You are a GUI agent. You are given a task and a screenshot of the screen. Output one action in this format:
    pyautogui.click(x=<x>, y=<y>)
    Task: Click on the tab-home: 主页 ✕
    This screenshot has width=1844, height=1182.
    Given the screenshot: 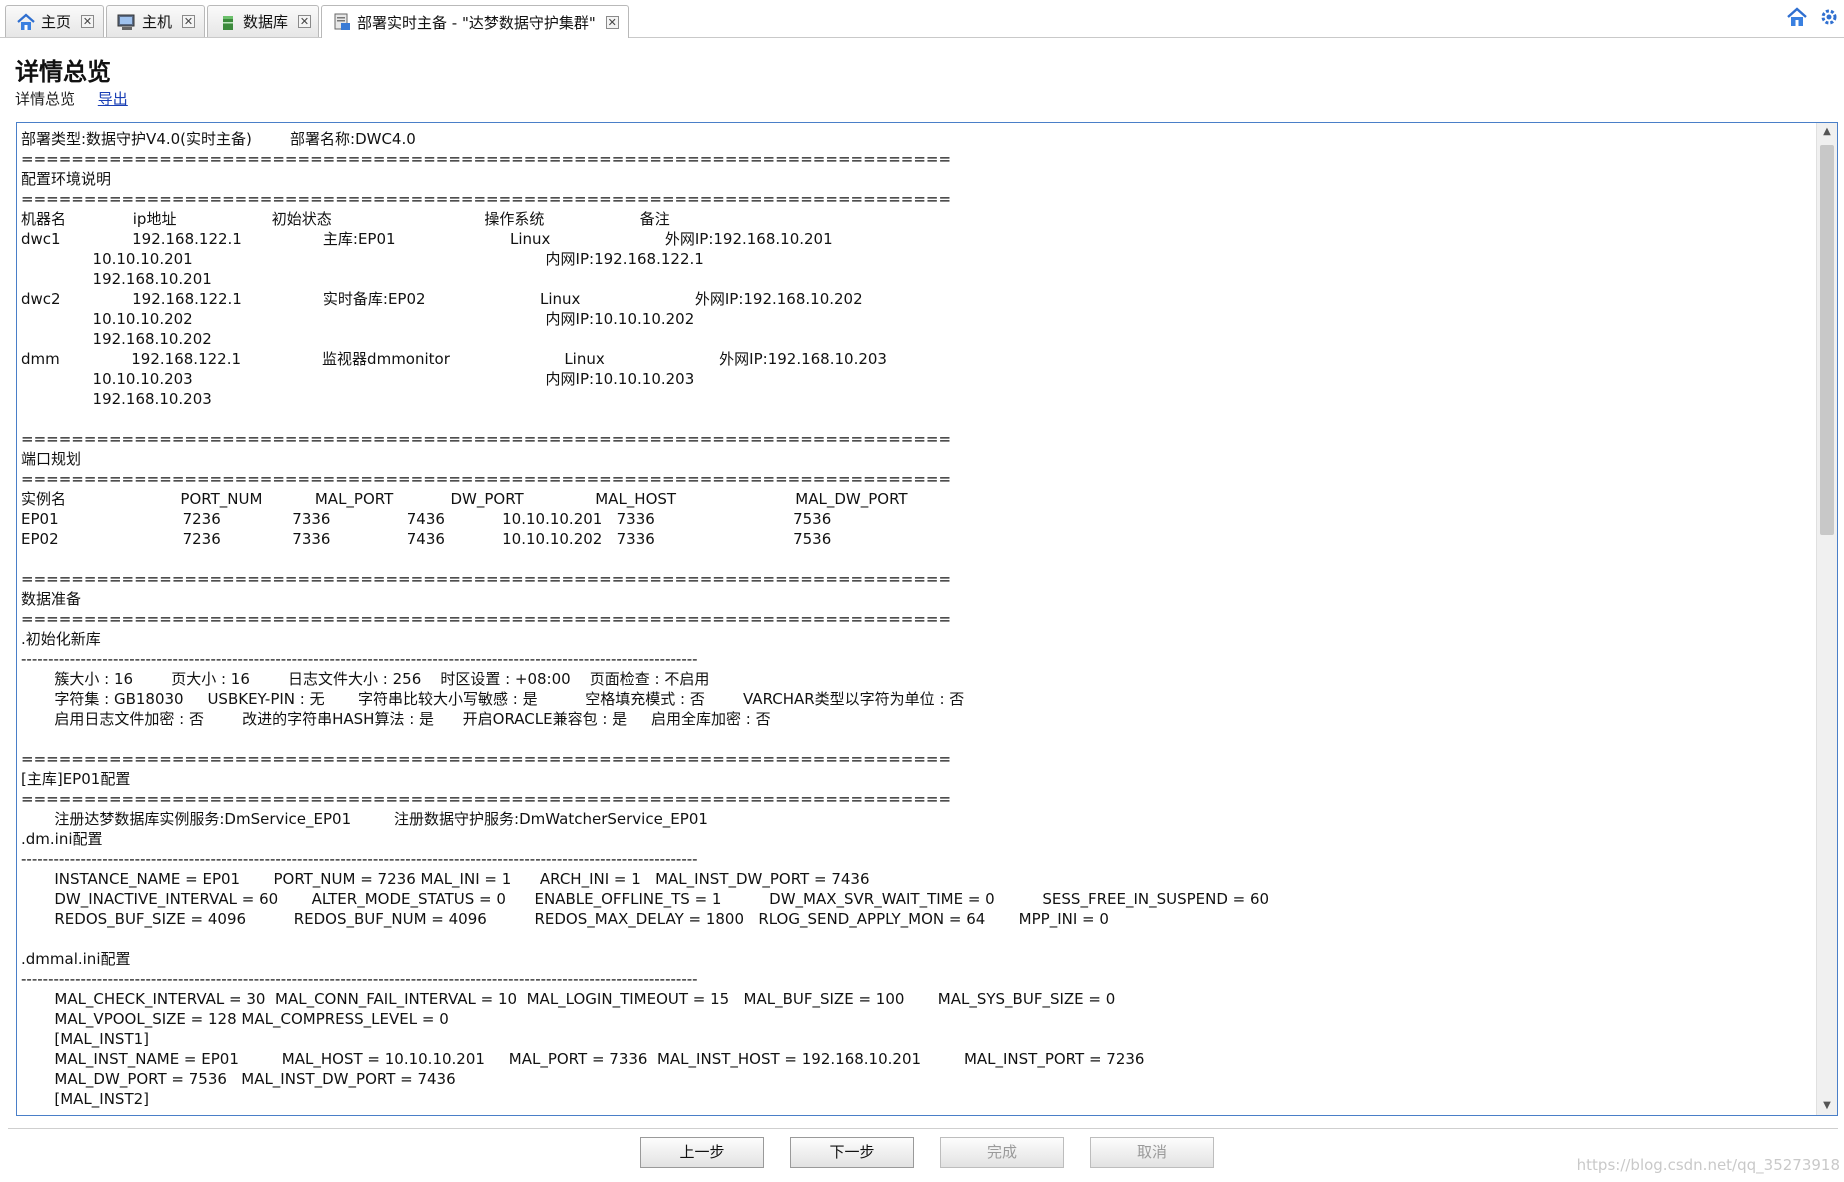 What is the action you would take?
    pyautogui.click(x=54, y=21)
    